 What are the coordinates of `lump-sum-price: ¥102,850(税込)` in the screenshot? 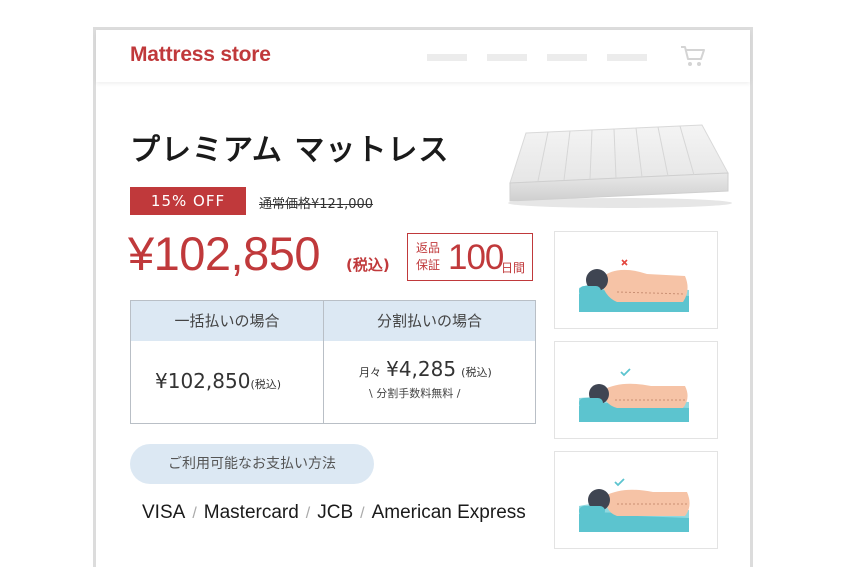 It's located at (218, 381).